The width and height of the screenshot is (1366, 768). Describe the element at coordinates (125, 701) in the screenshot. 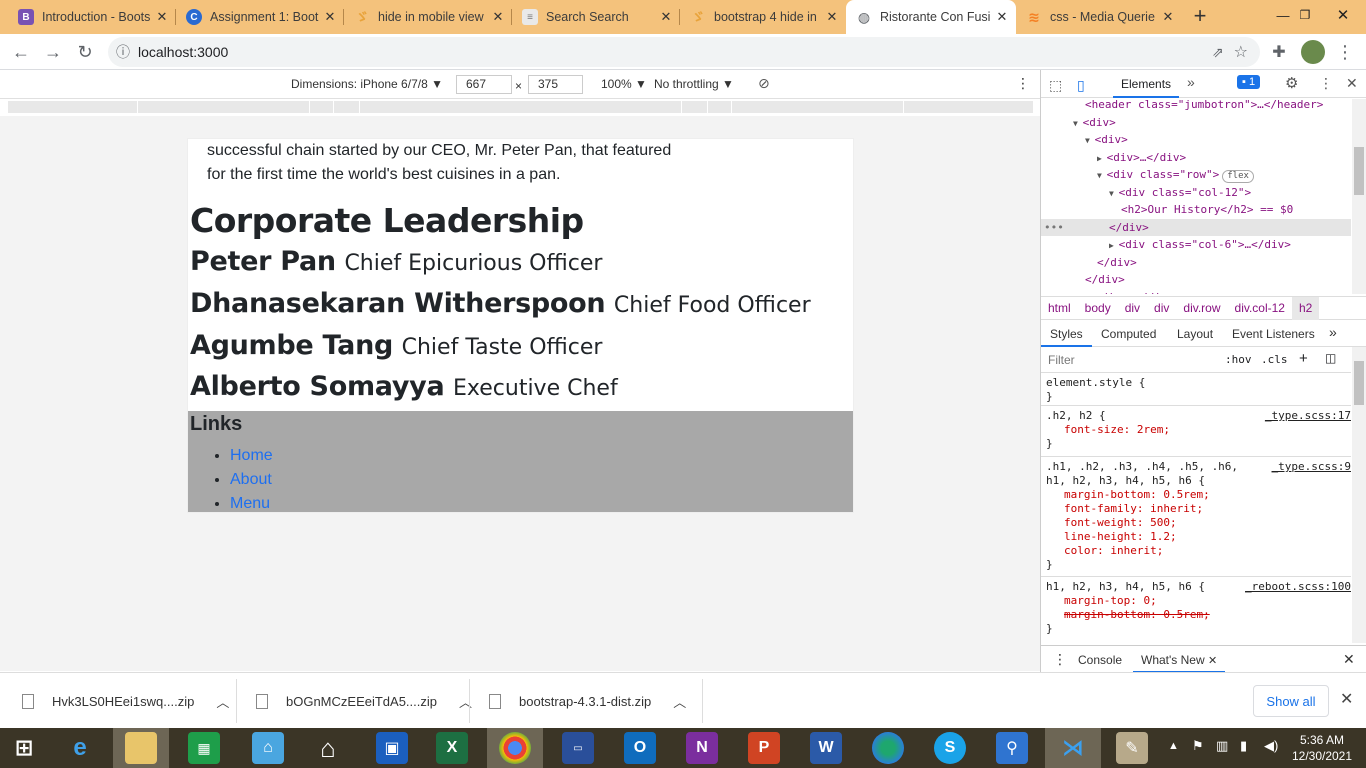

I see `download-item: Hvk3LS0HEei1swq....zip ︿` at that location.